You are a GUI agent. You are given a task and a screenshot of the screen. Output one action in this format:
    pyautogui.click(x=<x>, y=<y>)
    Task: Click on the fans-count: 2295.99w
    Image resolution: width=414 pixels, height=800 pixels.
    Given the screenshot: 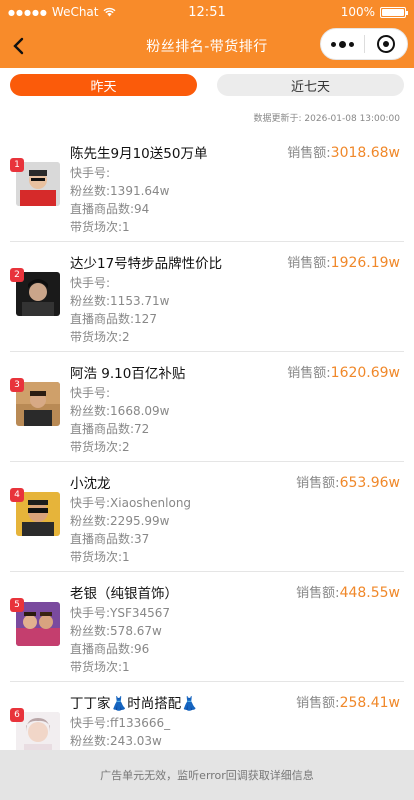 What is the action you would take?
    pyautogui.click(x=140, y=521)
    